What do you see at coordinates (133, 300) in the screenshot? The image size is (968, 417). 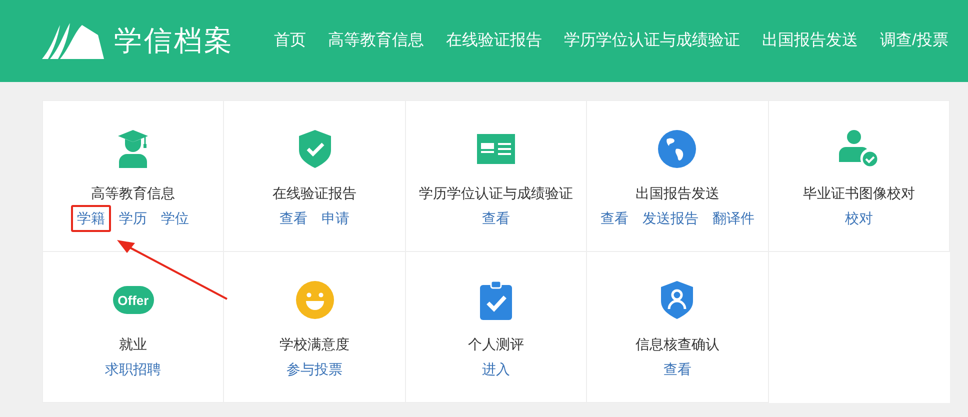 I see `offer-badge: Offer` at bounding box center [133, 300].